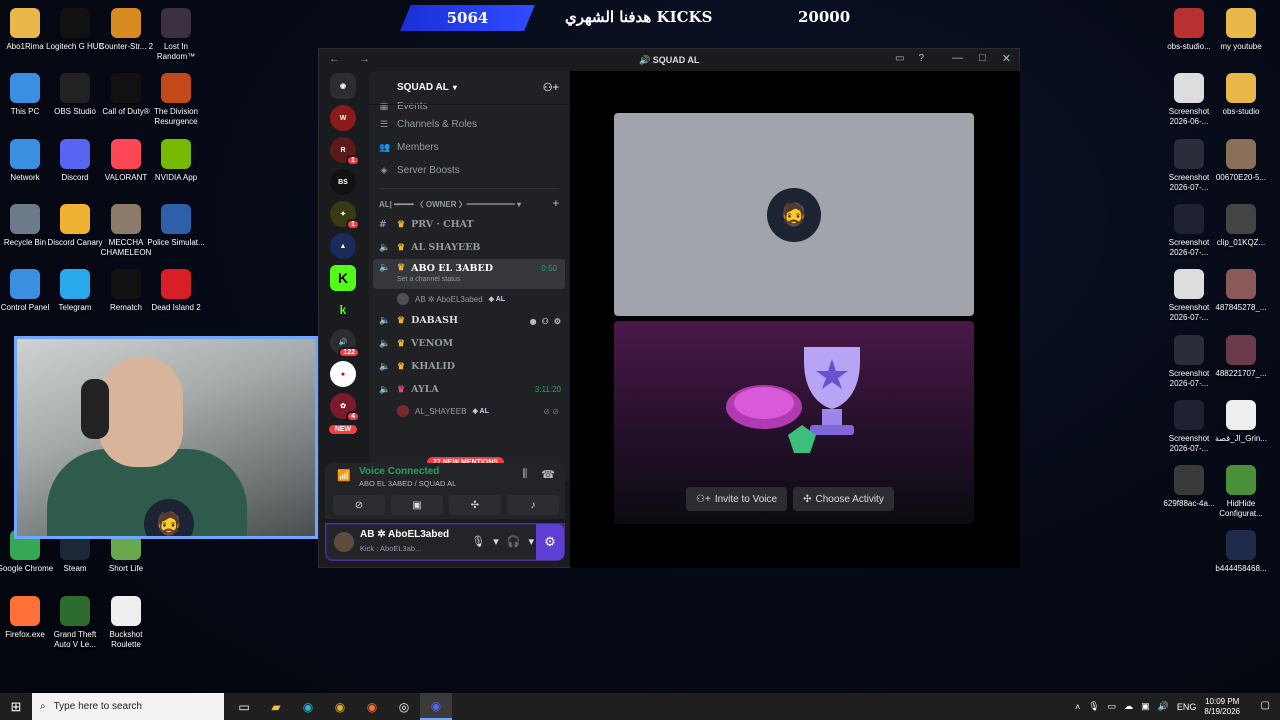  Describe the element at coordinates (343, 118) in the screenshot. I see `server-wanted: W` at that location.